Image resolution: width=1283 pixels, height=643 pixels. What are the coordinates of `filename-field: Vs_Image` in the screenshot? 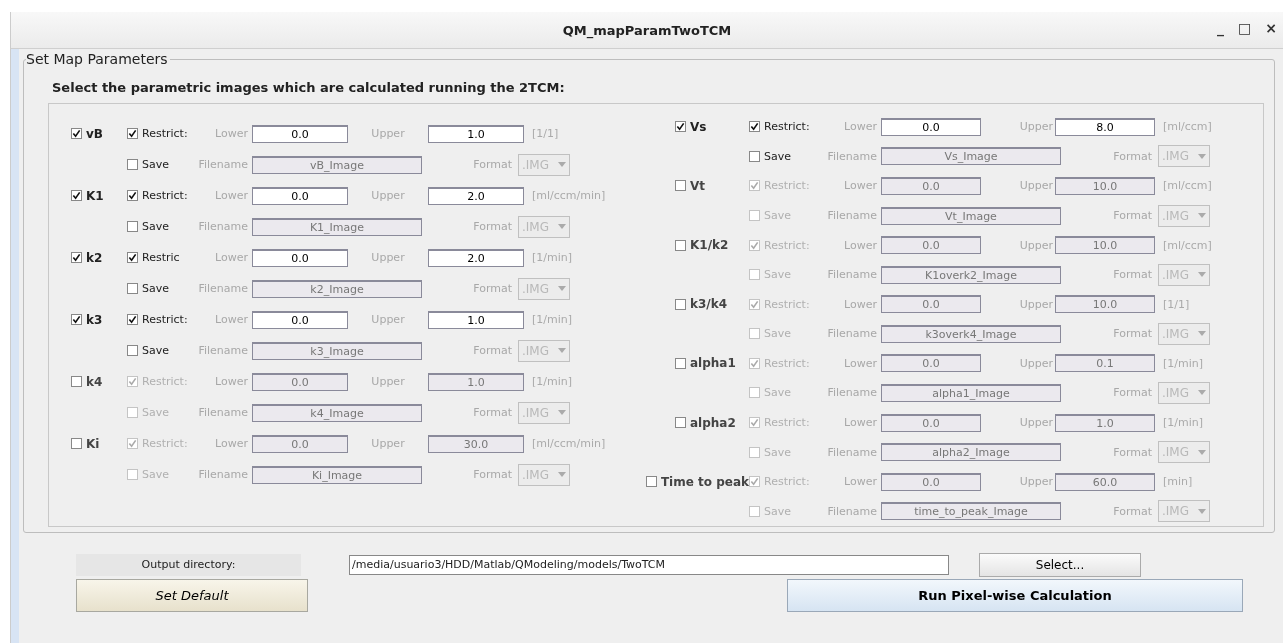 It's located at (971, 156).